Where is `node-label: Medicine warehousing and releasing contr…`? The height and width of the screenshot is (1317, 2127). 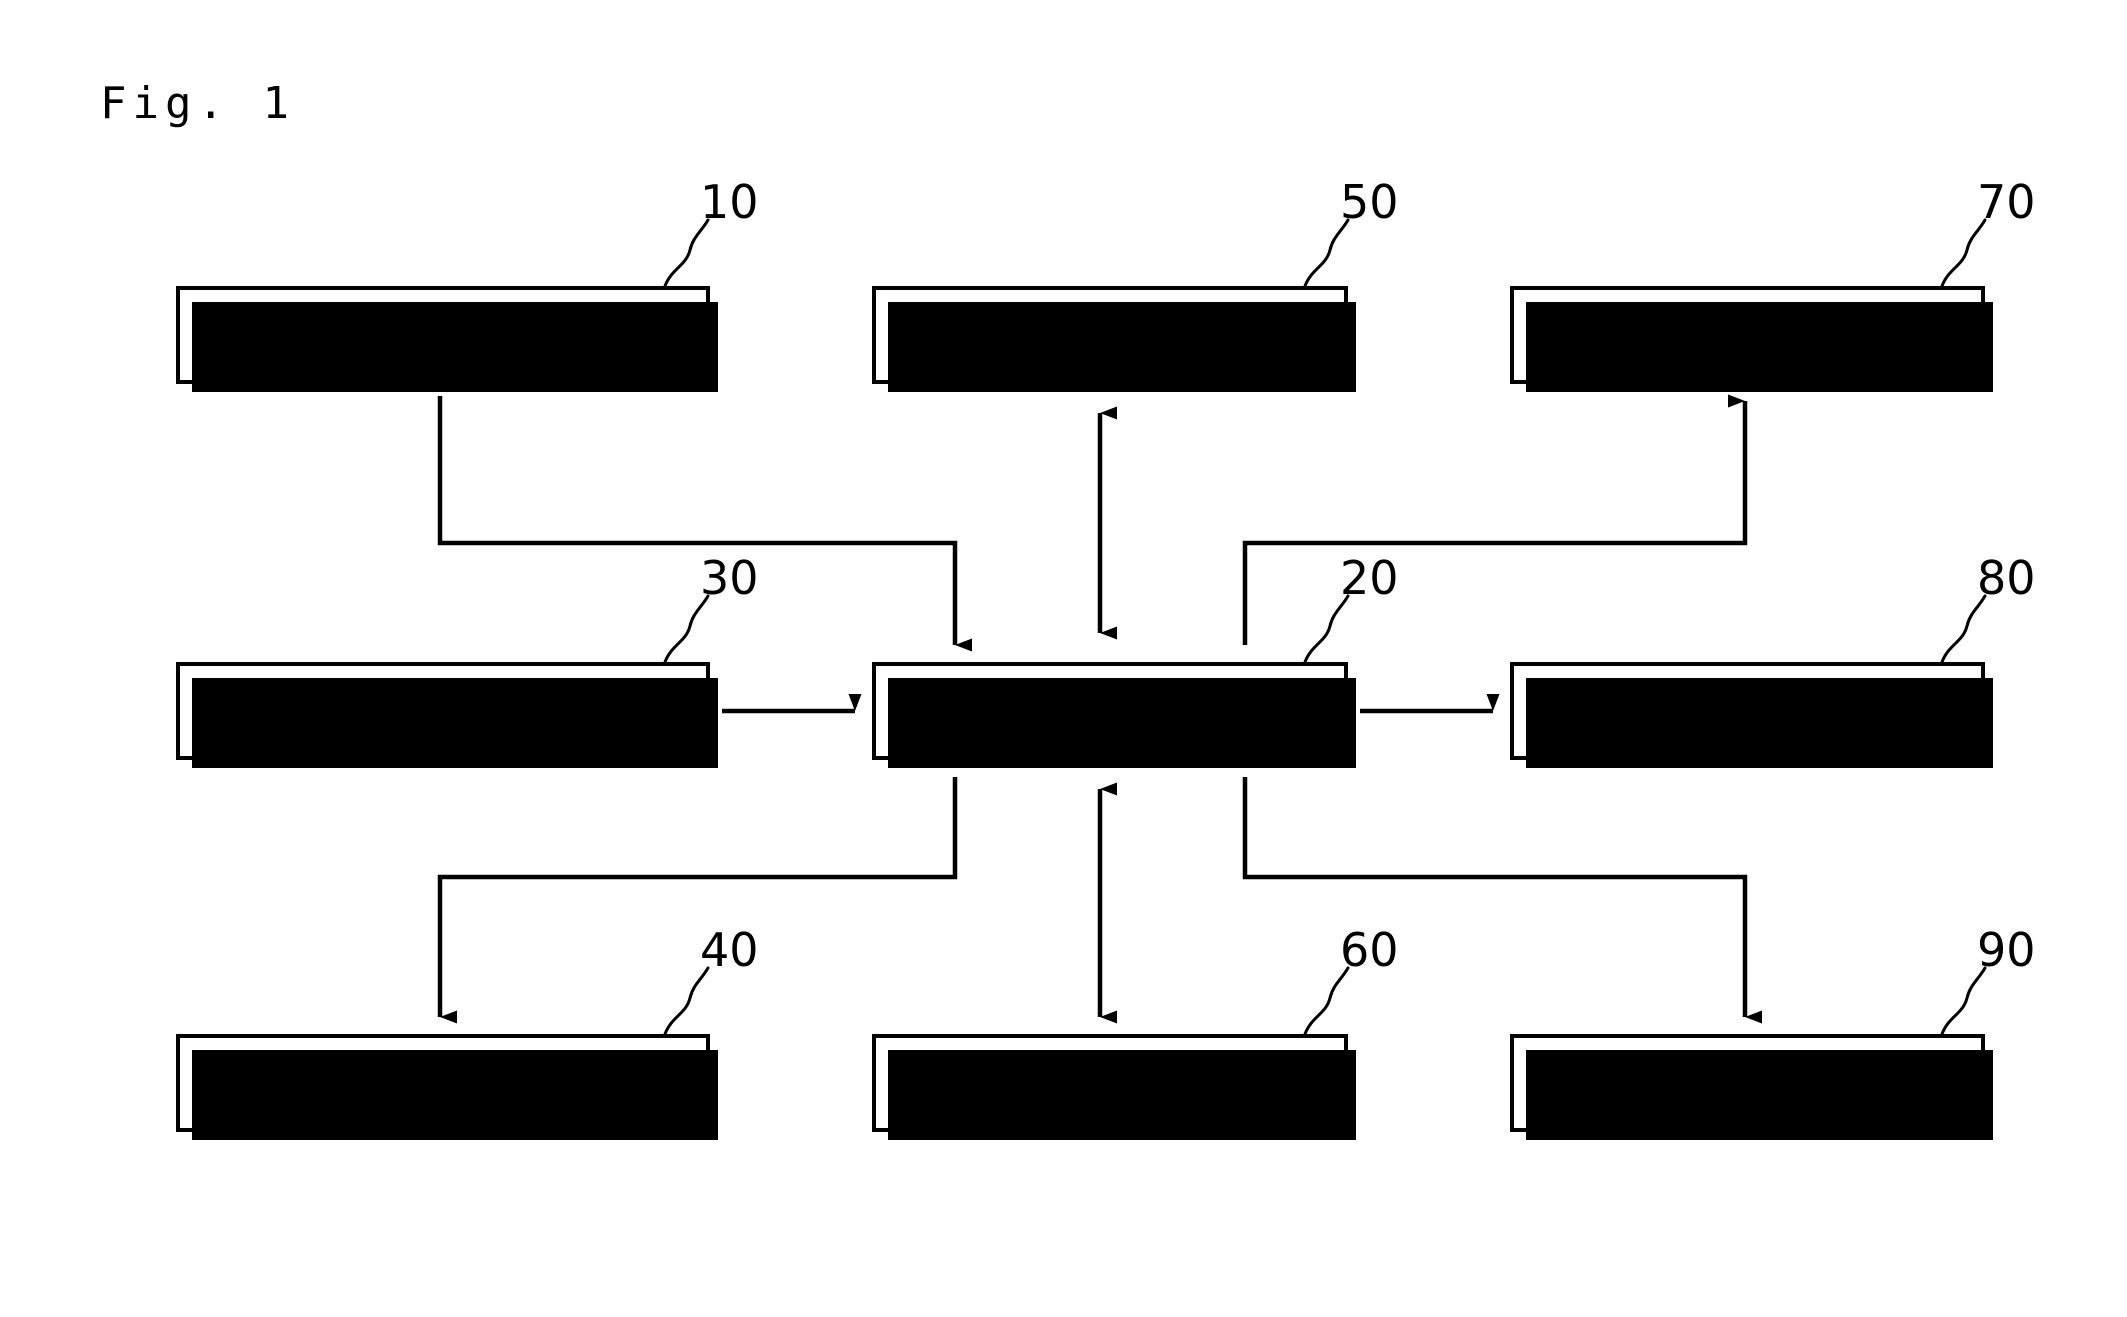
node-label: Medicine warehousing and releasing contr… is located at coordinates (1112, 711).